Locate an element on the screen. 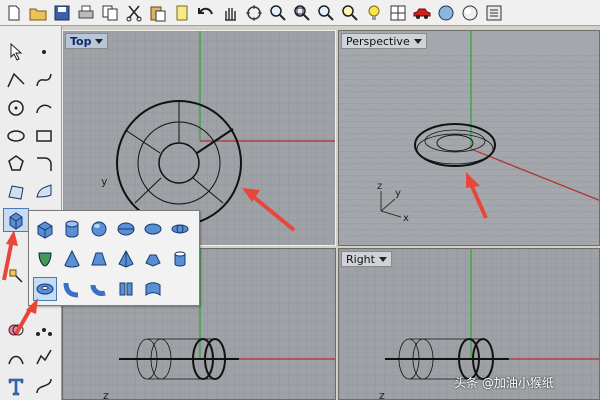 The height and width of the screenshot is (400, 600). cylinder-icon is located at coordinates (72, 229).